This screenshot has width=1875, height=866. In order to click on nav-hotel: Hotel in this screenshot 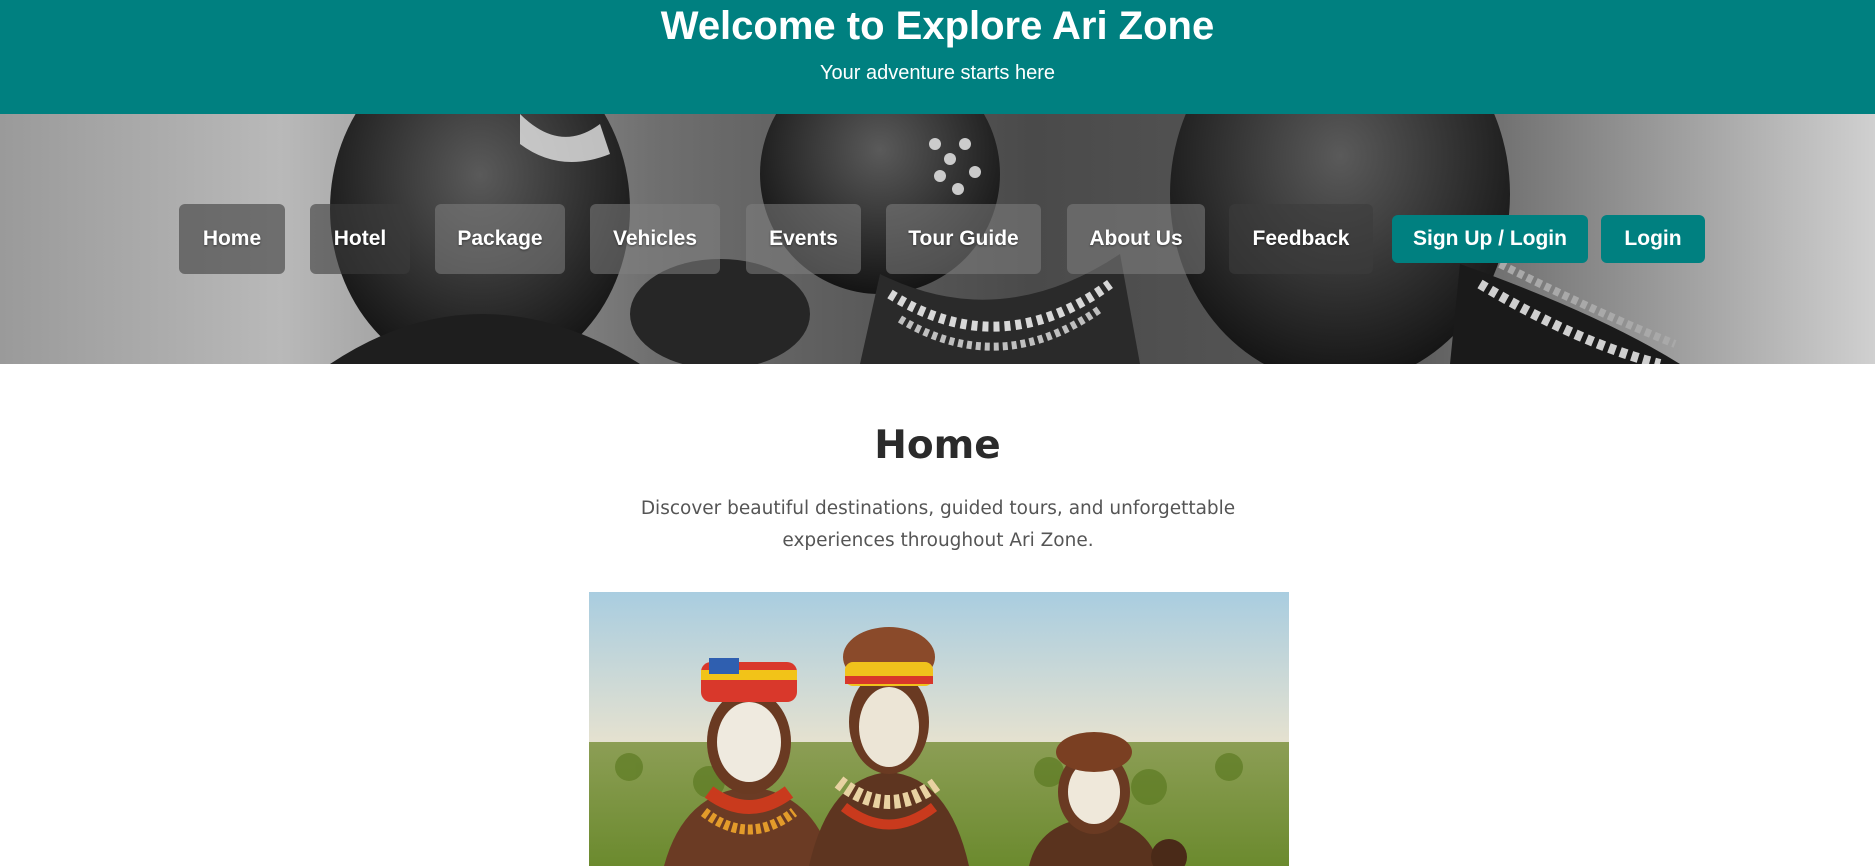, I will do `click(360, 239)`.